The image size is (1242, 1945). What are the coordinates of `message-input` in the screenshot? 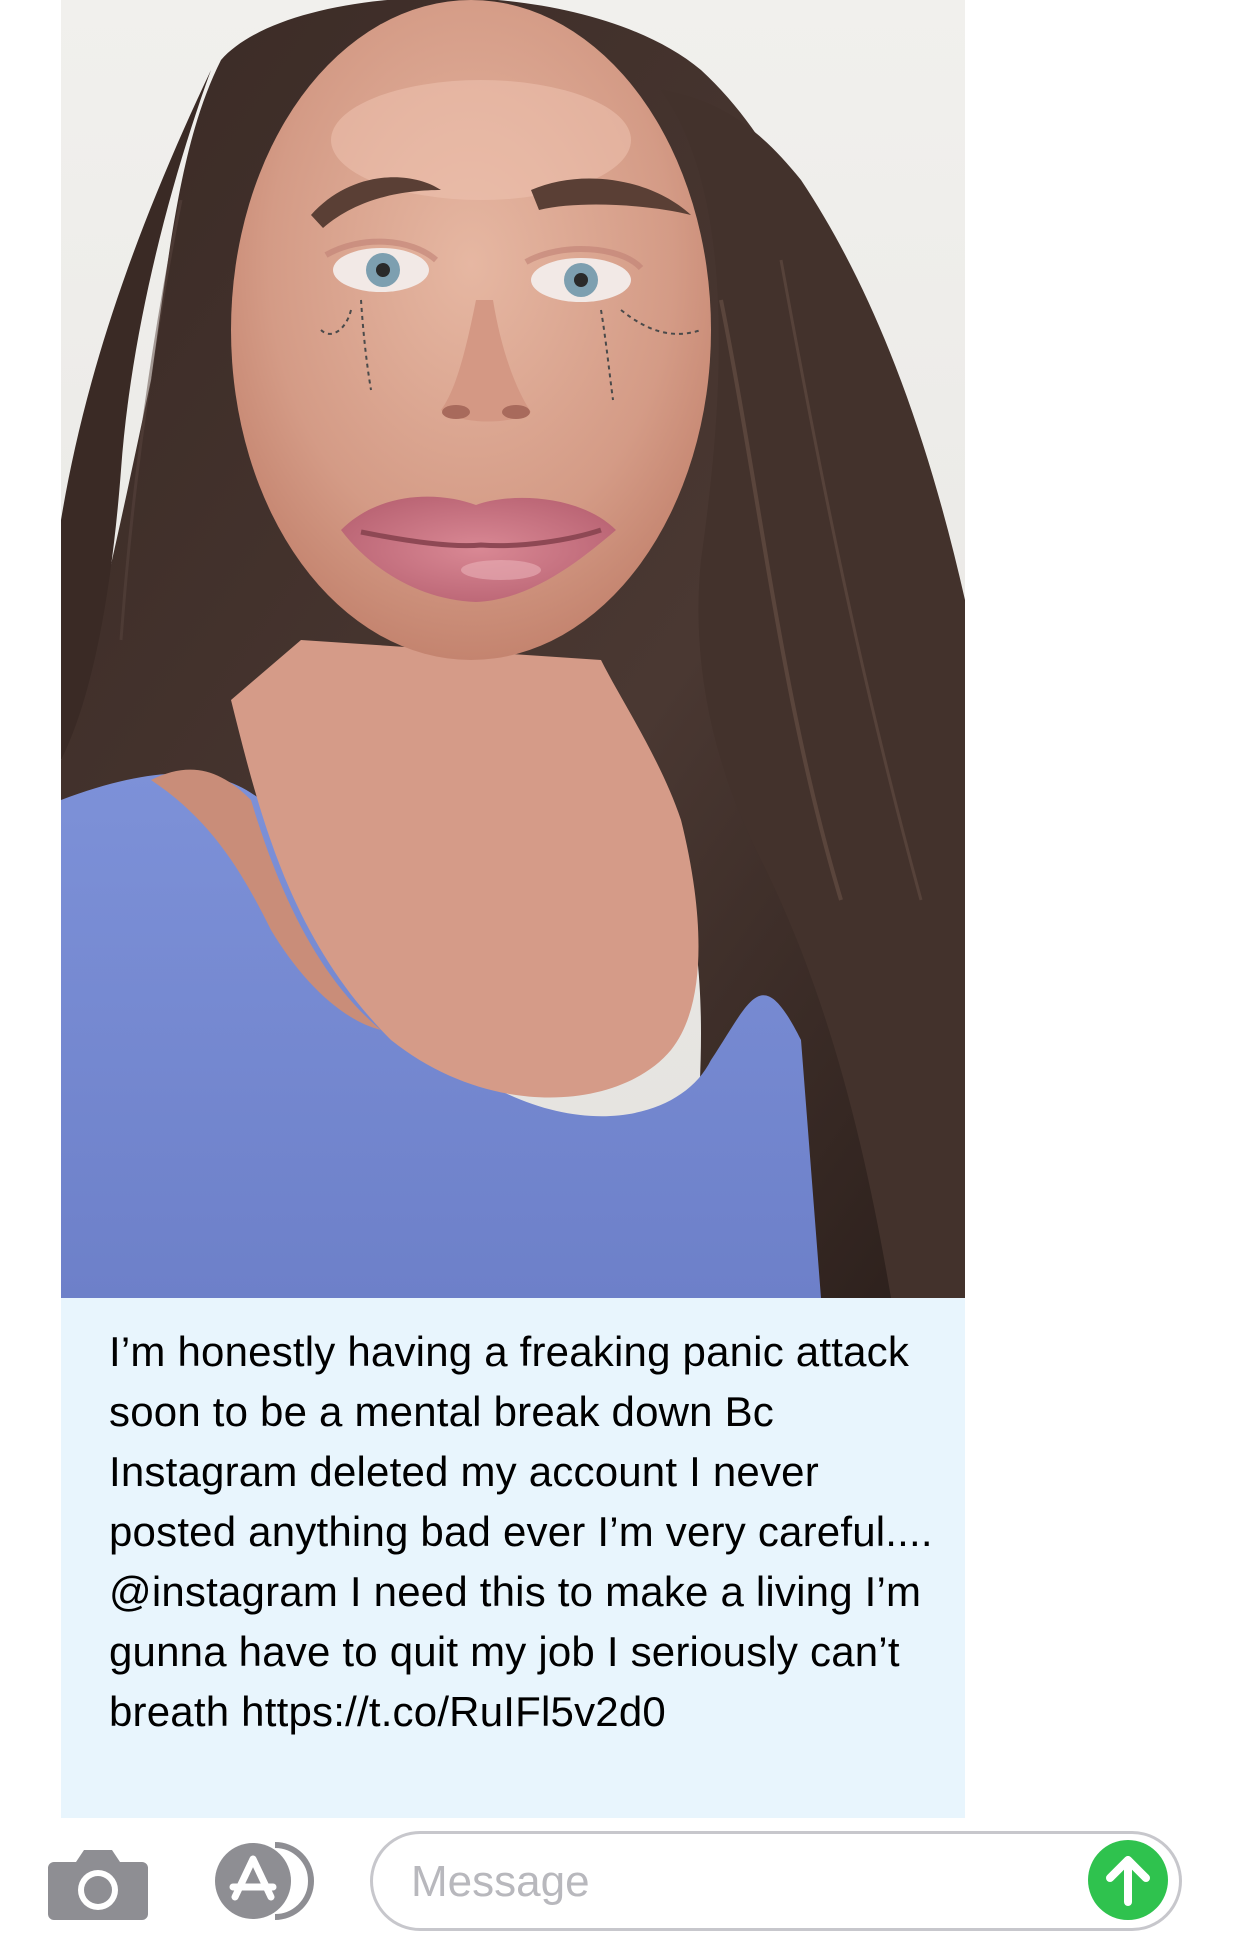 It's located at (721, 1882).